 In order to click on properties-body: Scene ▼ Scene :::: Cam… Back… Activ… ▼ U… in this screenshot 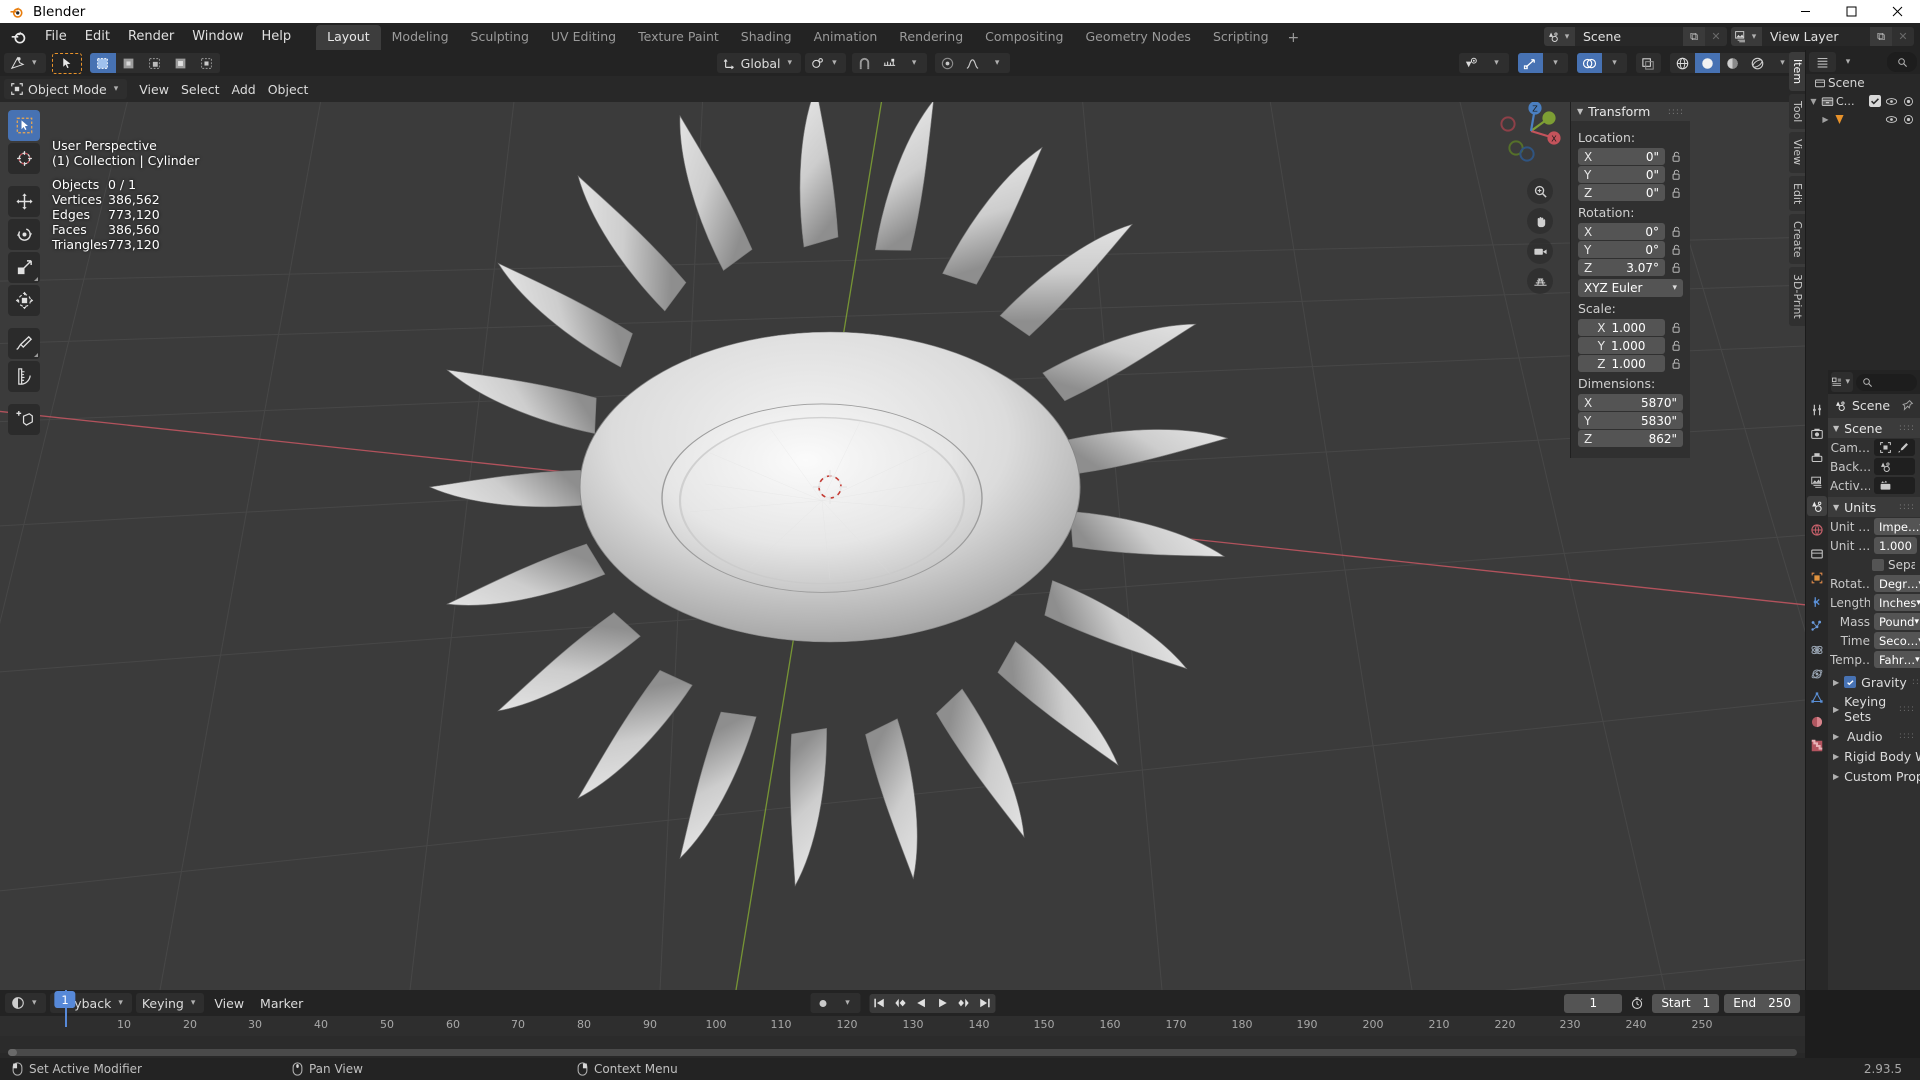, I will do `click(1874, 692)`.